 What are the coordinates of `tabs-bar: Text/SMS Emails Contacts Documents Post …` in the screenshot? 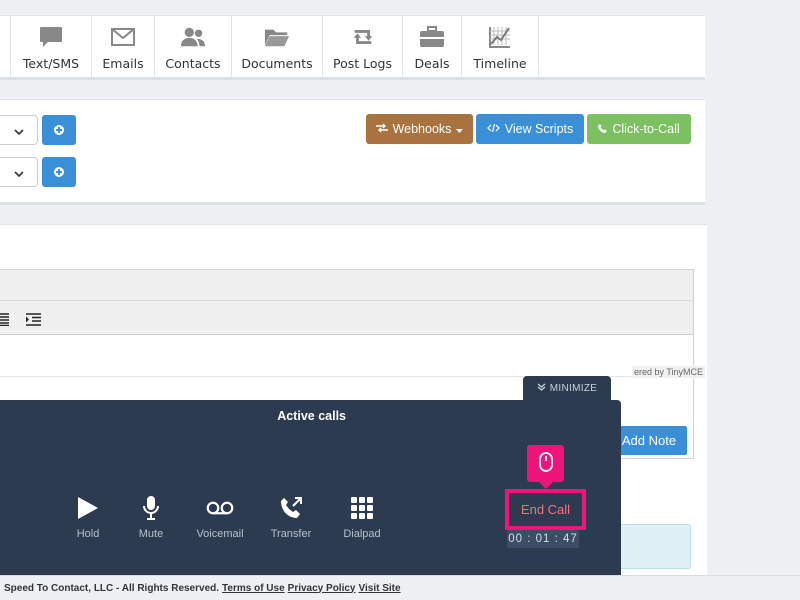 It's located at (352, 47).